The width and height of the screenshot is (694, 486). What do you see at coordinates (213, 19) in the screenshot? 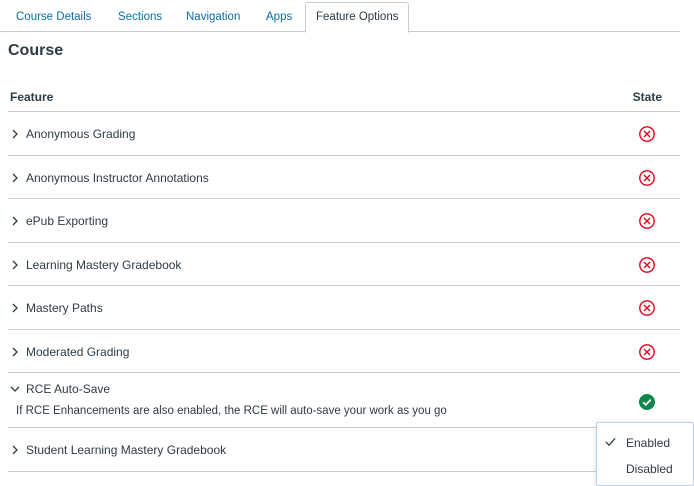
I see `tab-navigation: Navigation` at bounding box center [213, 19].